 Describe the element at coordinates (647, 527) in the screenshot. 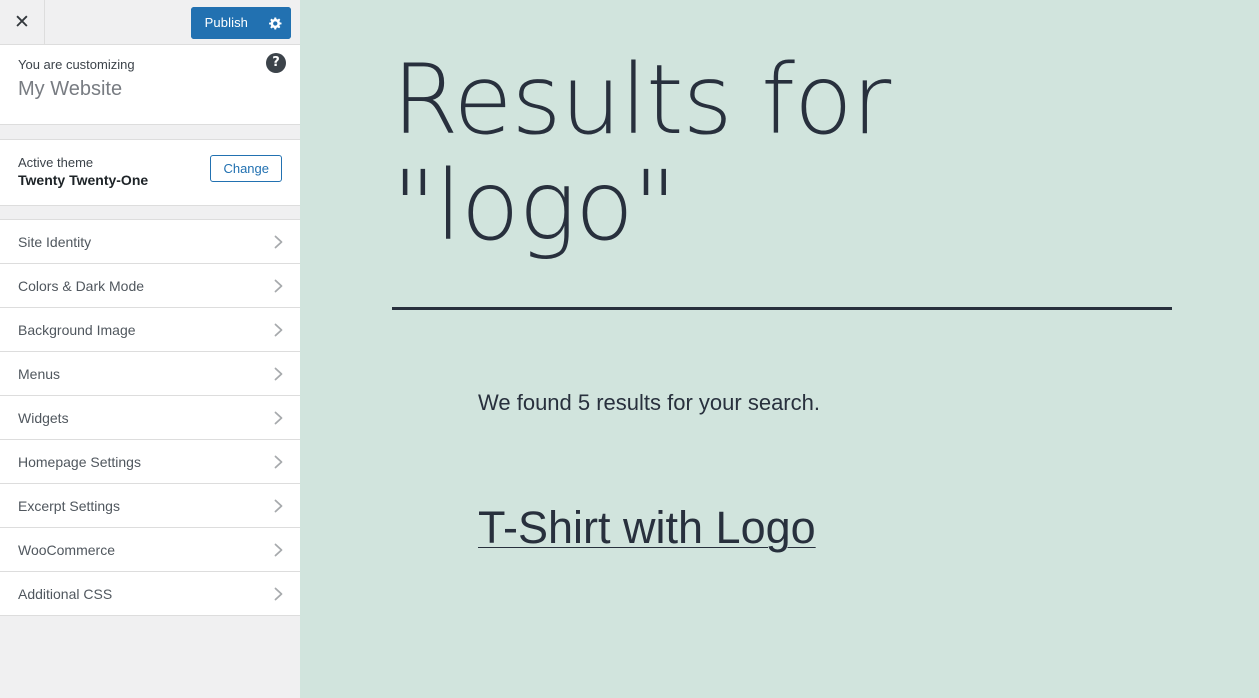

I see `entry-title-link: T-Shirt with Logo` at that location.